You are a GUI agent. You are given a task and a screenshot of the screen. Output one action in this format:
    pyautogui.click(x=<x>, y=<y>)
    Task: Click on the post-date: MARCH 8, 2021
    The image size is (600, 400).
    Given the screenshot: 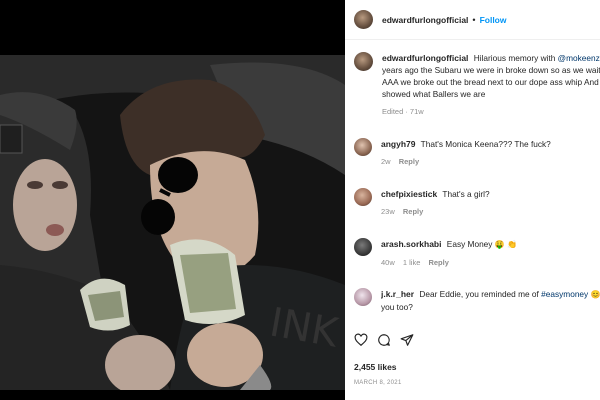 What is the action you would take?
    pyautogui.click(x=378, y=383)
    